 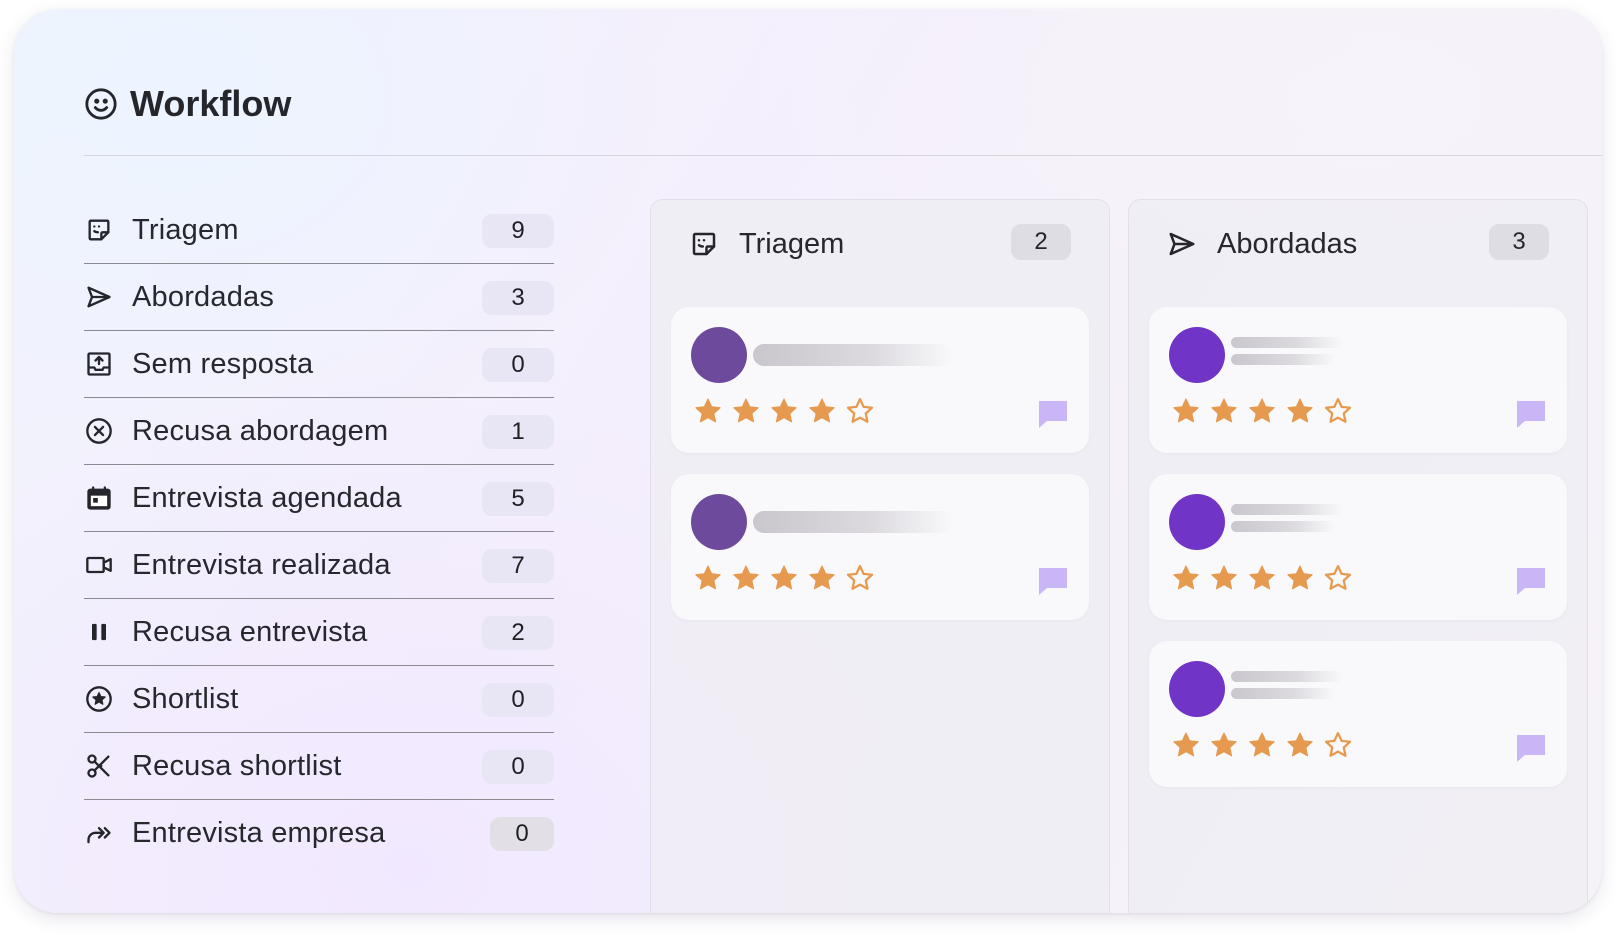 I want to click on stage-item-abordadas: Abordadas 3, so click(x=319, y=297).